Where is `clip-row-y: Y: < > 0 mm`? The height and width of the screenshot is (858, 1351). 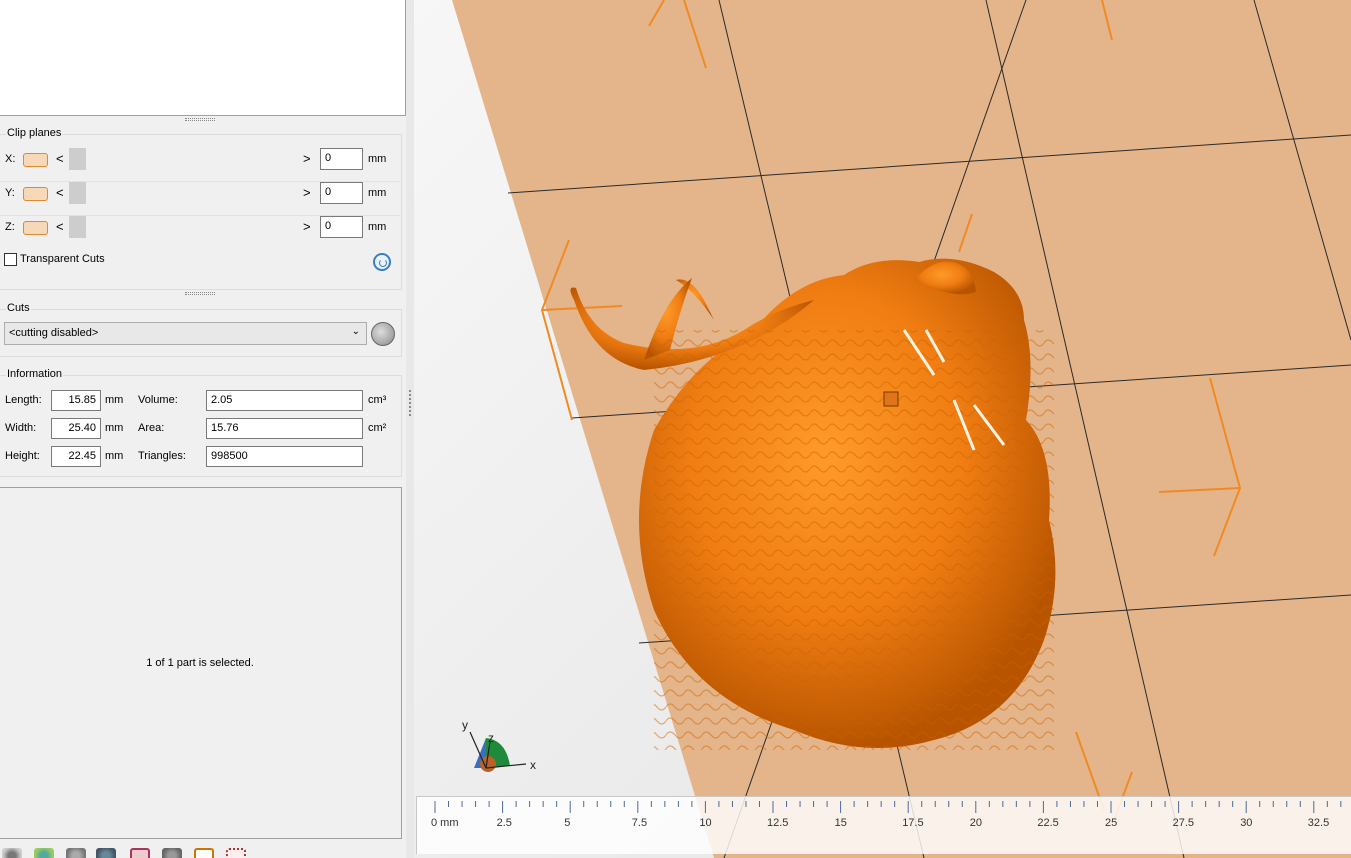
clip-row-y: Y: < > 0 mm is located at coordinates (201, 194).